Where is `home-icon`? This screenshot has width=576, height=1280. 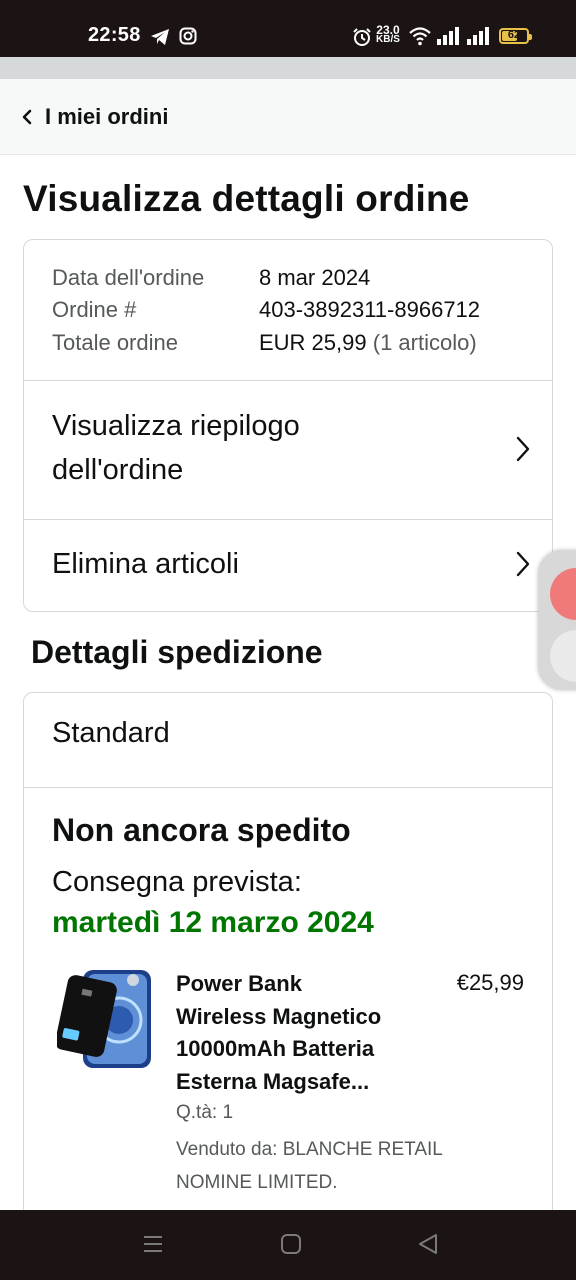
home-icon is located at coordinates (291, 1246).